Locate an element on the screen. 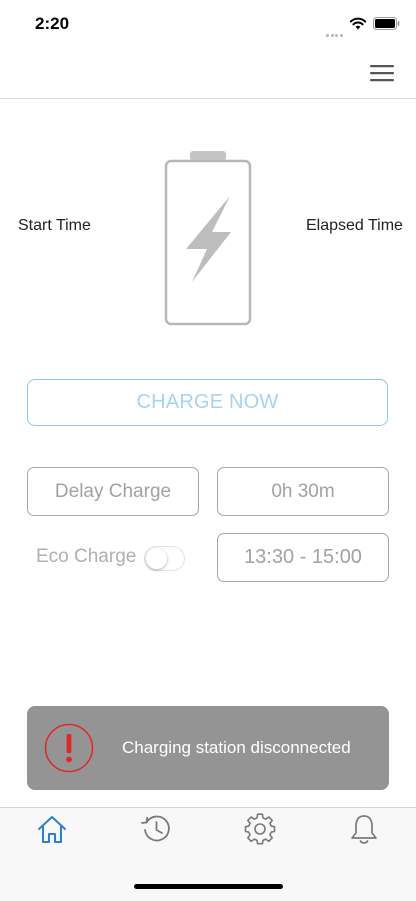  toast-message: Charging station disconnected is located at coordinates (236, 747).